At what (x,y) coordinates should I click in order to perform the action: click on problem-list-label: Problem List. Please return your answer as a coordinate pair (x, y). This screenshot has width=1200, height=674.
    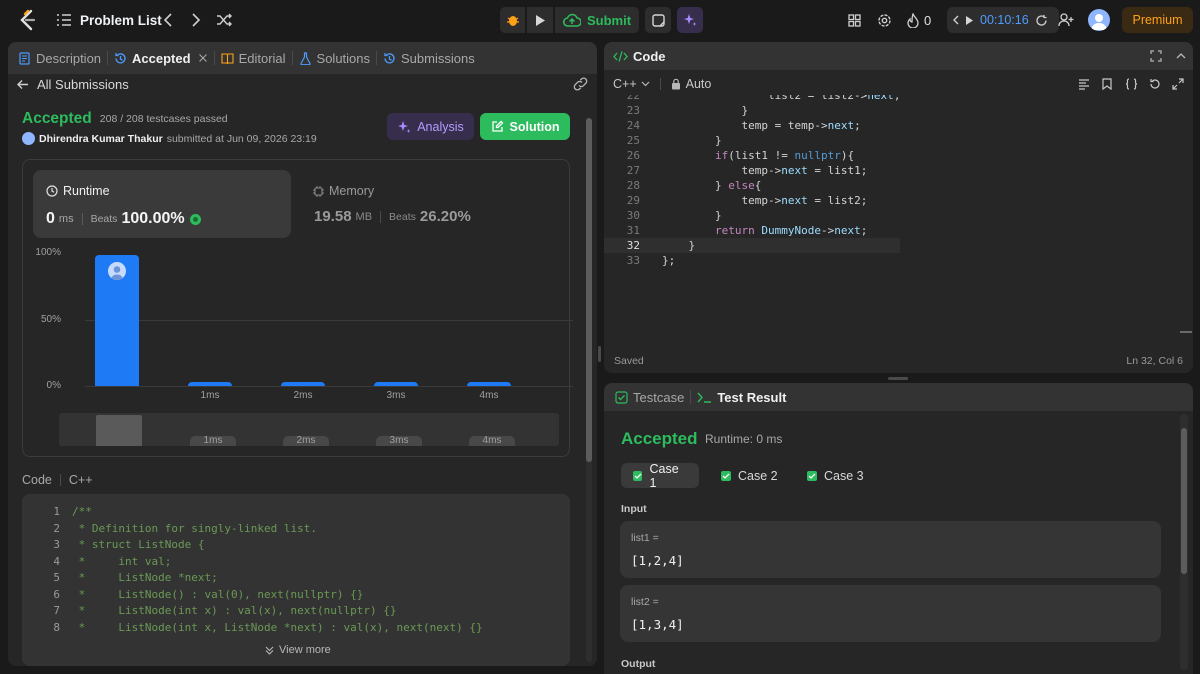
    Looking at the image, I should click on (121, 20).